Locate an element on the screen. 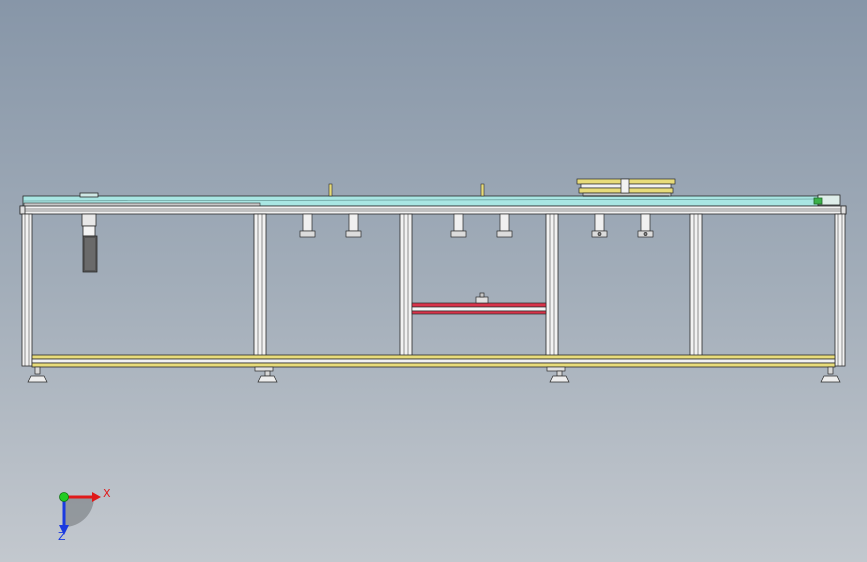 This screenshot has width=867, height=562. triad-plane-shadow is located at coordinates (79, 512).